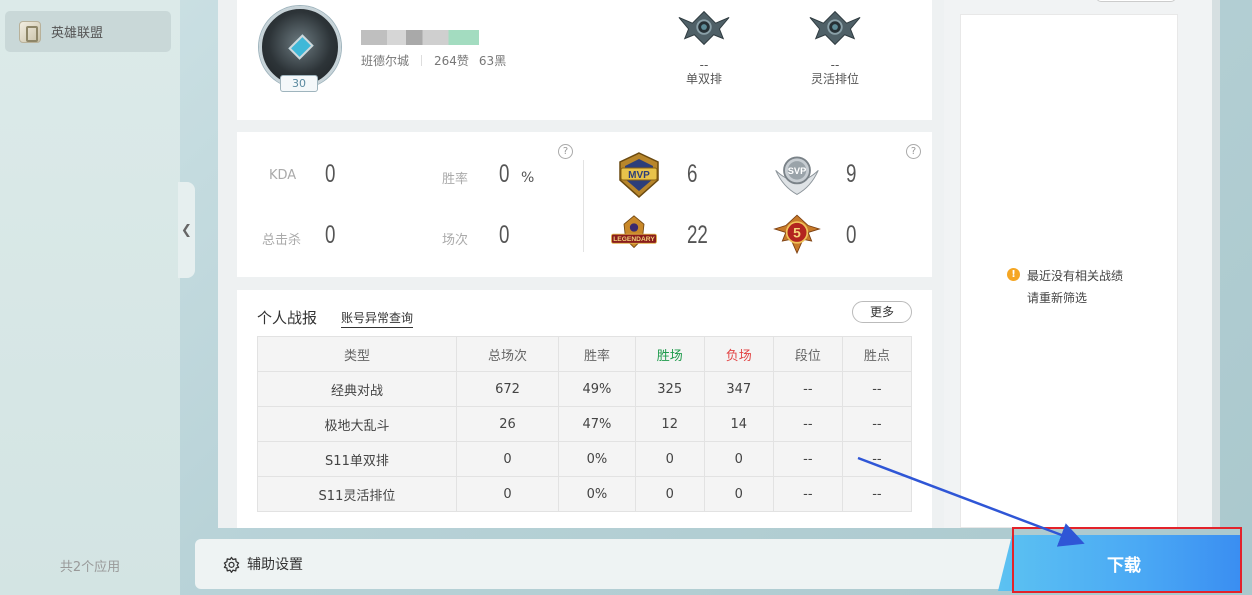  I want to click on column-header: 总场次, so click(507, 354).